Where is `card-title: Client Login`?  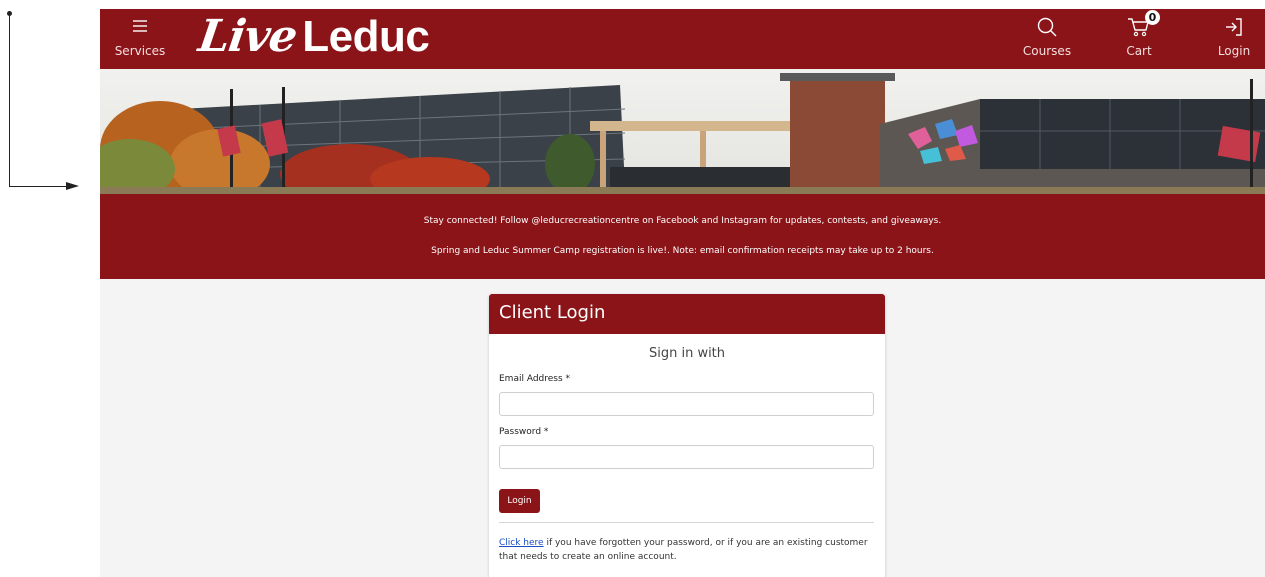 card-title: Client Login is located at coordinates (552, 312).